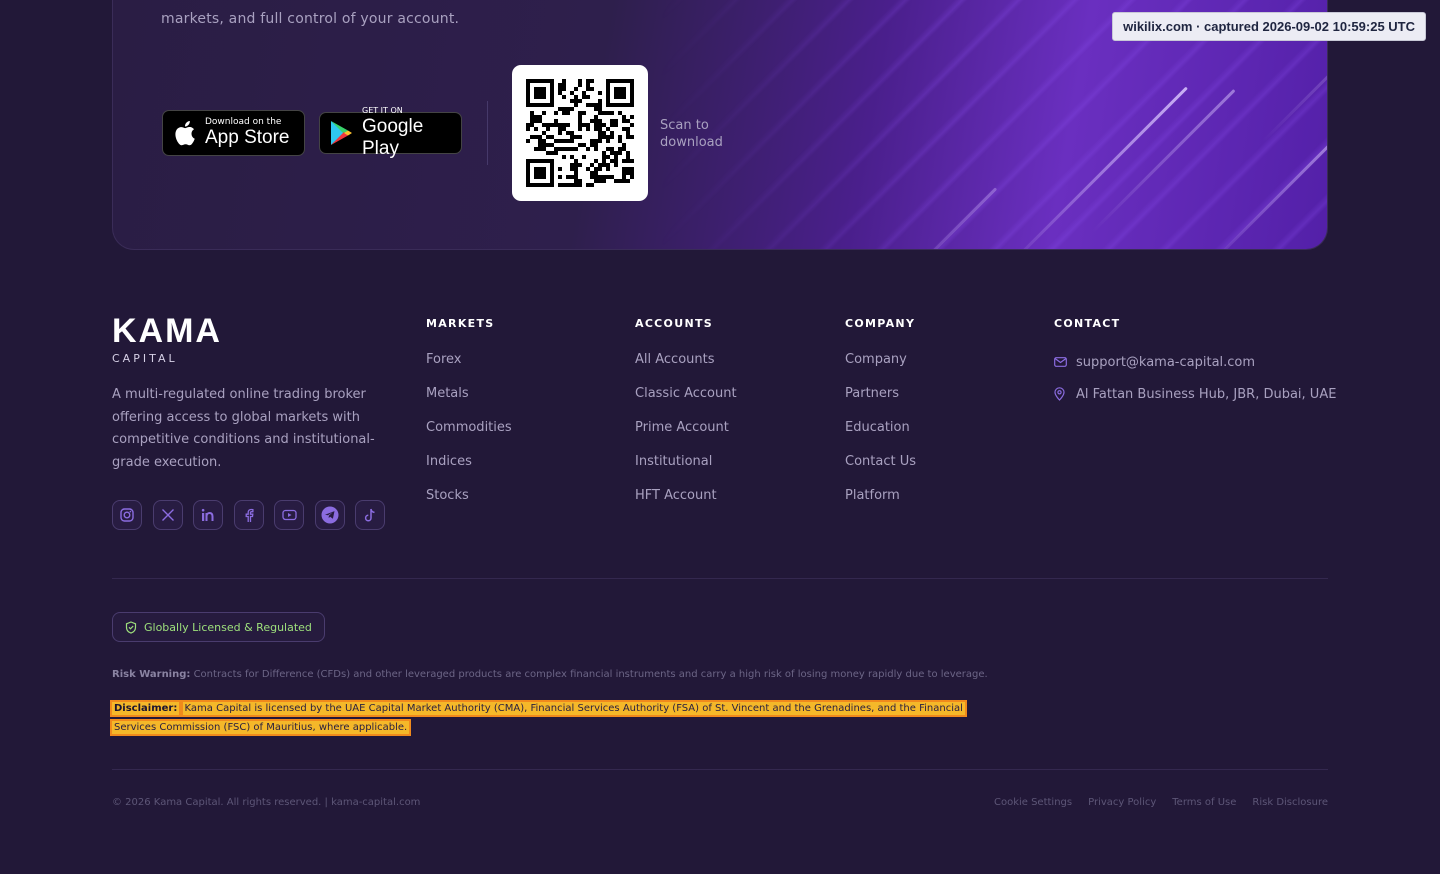 This screenshot has width=1440, height=874. I want to click on footer-link-institutional: Institutional, so click(686, 471).